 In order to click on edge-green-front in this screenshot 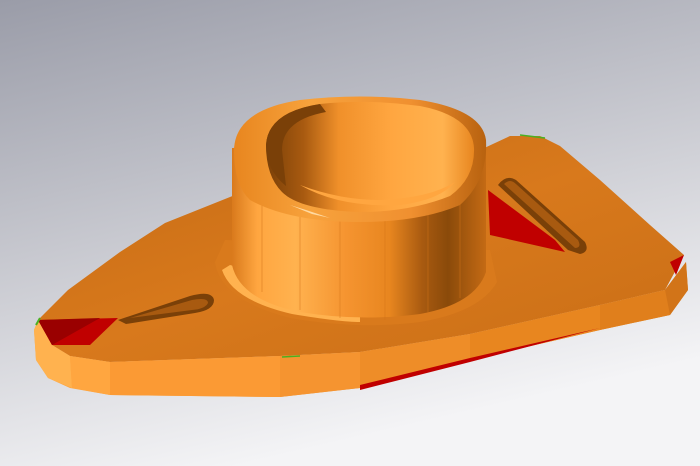, I will do `click(291, 356)`.